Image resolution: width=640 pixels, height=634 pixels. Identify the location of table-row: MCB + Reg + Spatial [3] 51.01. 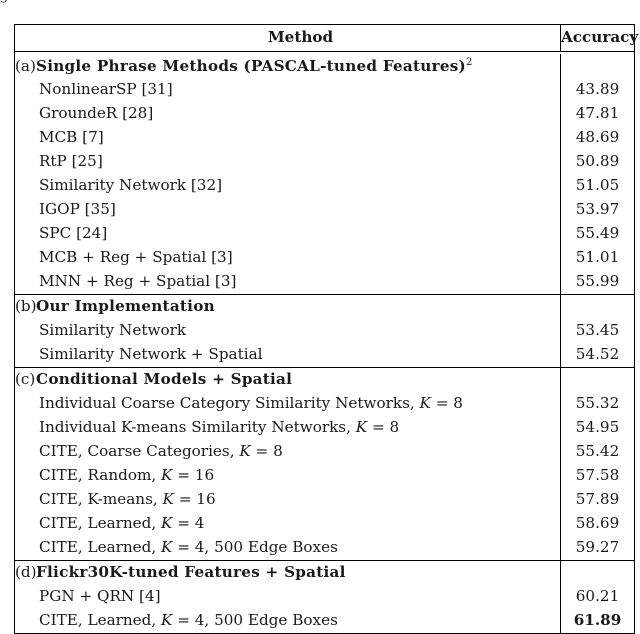
(324, 258).